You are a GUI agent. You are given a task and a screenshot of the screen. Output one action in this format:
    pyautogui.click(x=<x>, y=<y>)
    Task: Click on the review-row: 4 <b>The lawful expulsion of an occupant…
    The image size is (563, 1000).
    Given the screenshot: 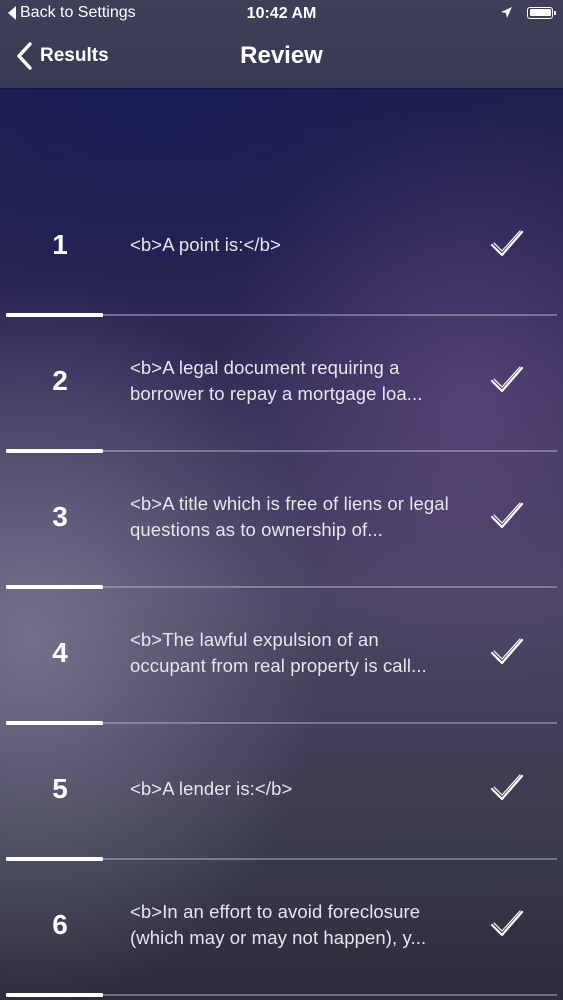 What is the action you would take?
    pyautogui.click(x=281, y=656)
    